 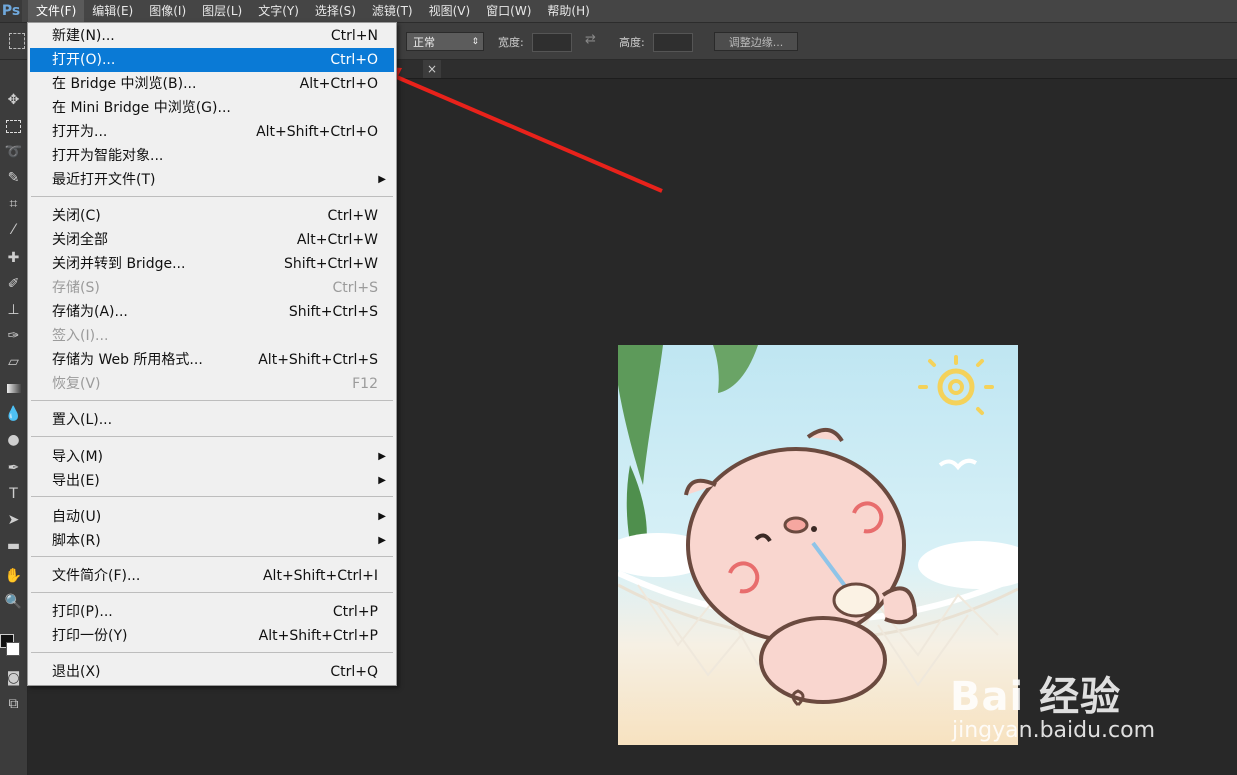 I want to click on menu-item-save-as: 存储为(A)... Shift+Ctrl+S, so click(x=212, y=312).